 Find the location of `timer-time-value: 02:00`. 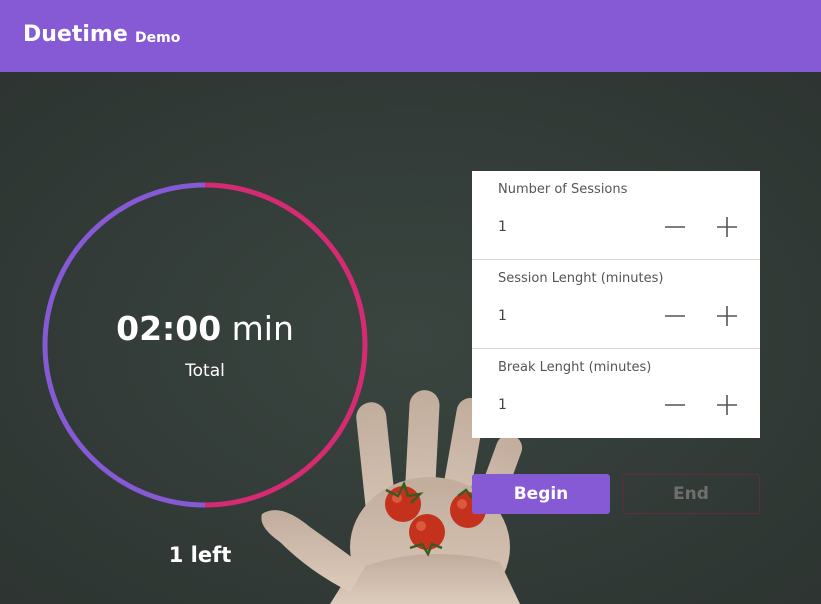

timer-time-value: 02:00 is located at coordinates (169, 328).